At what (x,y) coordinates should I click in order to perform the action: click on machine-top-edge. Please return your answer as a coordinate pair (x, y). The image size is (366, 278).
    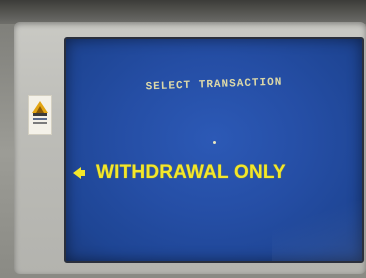
    Looking at the image, I should click on (183, 12).